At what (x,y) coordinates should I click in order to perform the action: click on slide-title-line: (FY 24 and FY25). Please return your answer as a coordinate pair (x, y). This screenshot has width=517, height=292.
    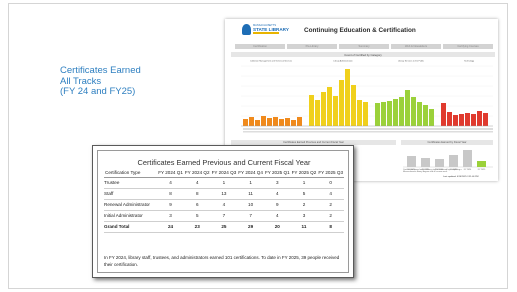
    Looking at the image, I should click on (98, 91).